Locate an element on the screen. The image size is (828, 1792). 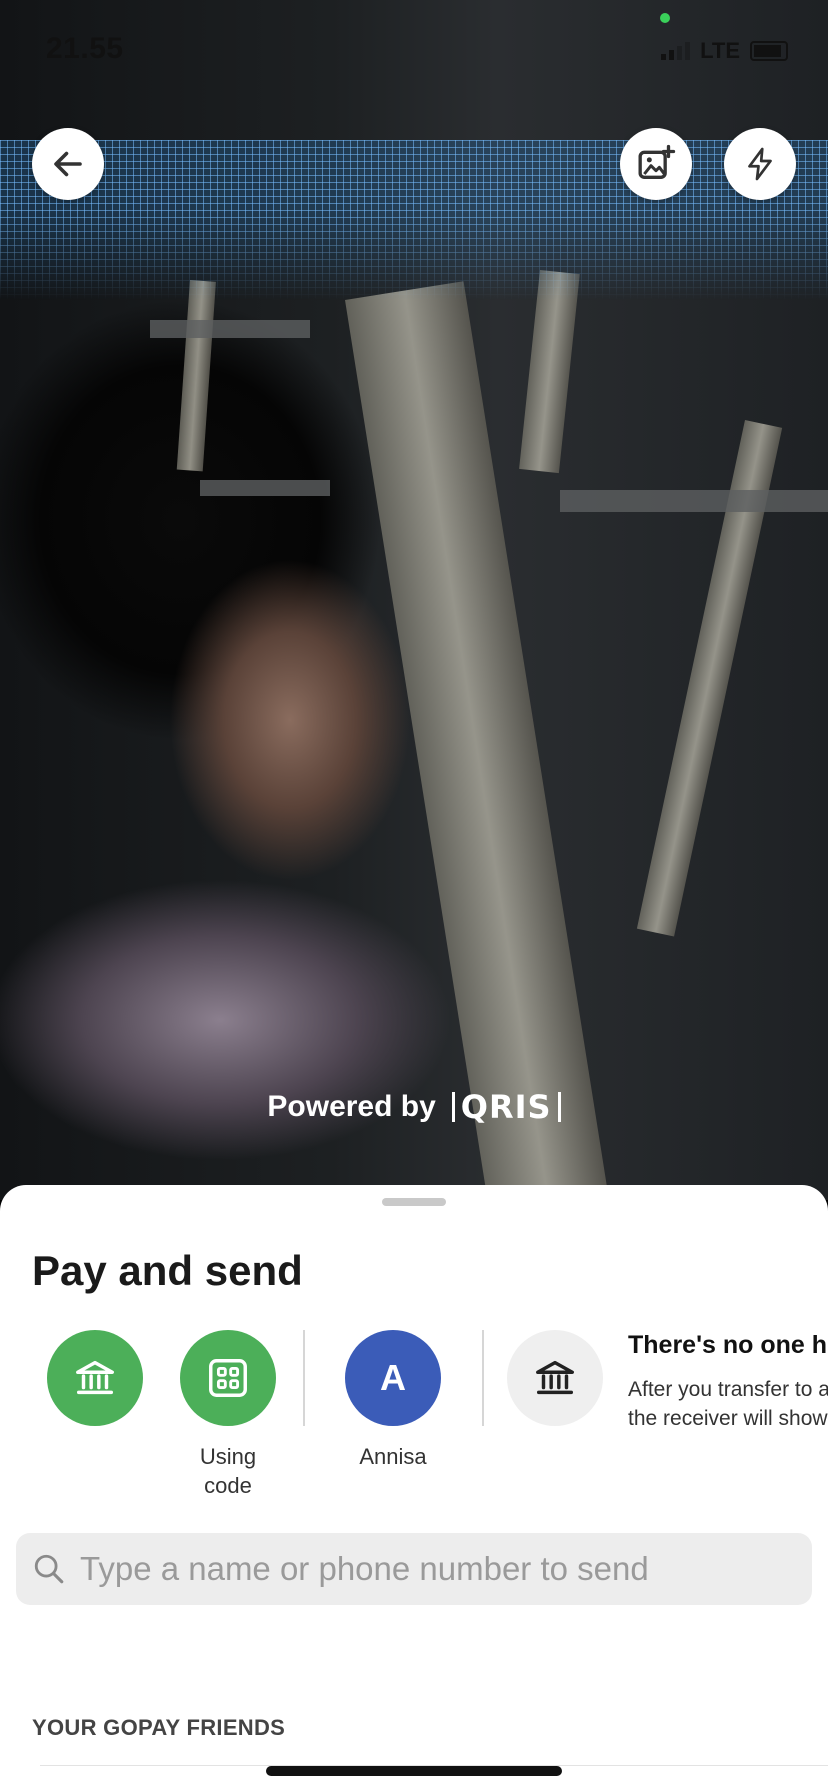
status-bar: 21.55 LTE is located at coordinates (414, 50).